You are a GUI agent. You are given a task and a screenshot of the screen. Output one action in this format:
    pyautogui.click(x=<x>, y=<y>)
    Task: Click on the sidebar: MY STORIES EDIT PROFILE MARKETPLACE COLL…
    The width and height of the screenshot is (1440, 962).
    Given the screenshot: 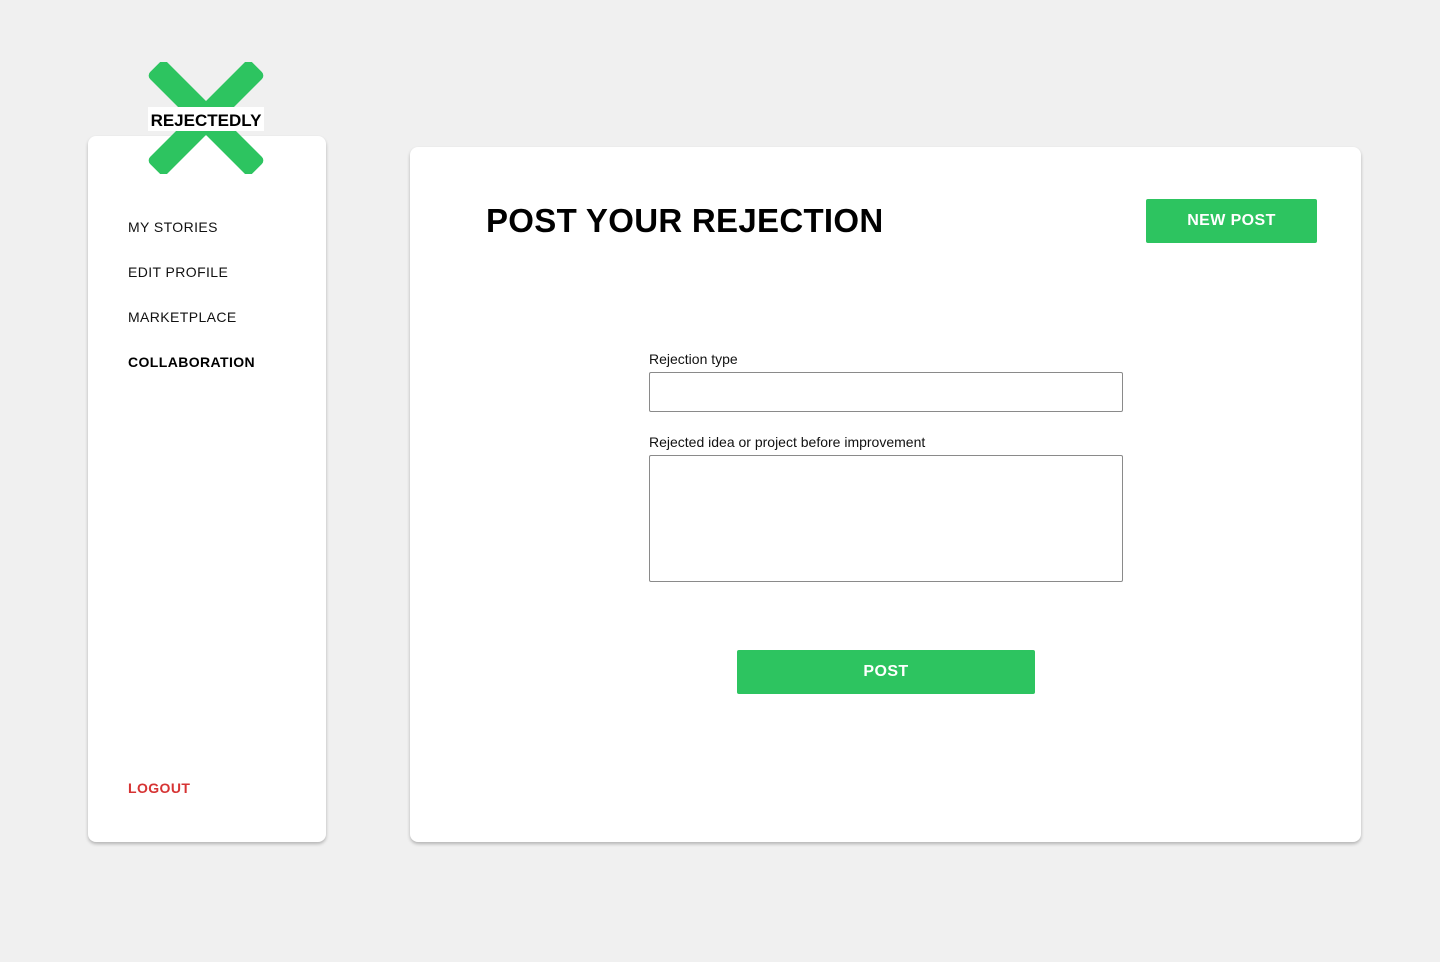 What is the action you would take?
    pyautogui.click(x=207, y=489)
    